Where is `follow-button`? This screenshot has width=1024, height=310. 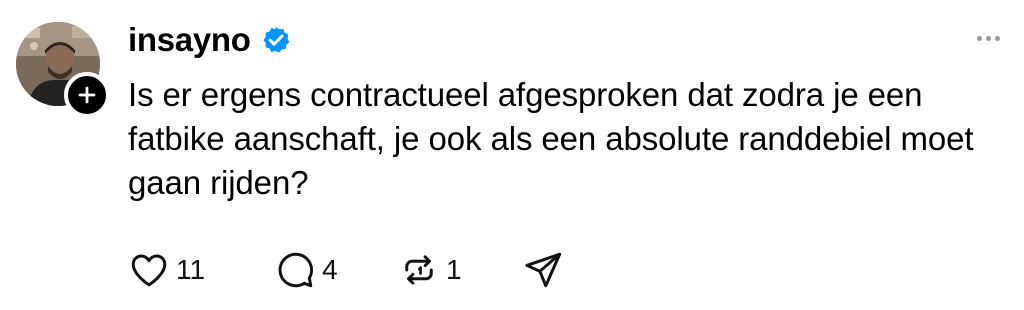 follow-button is located at coordinates (87, 95).